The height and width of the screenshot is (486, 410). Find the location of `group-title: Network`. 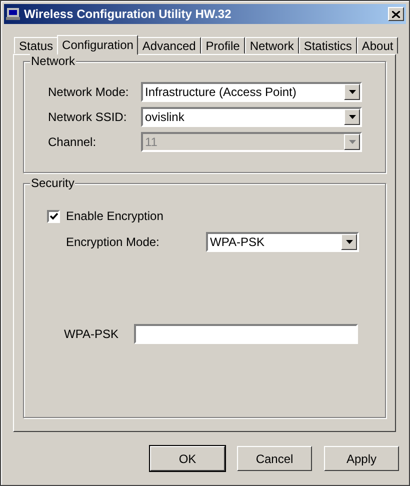

group-title: Network is located at coordinates (53, 61).